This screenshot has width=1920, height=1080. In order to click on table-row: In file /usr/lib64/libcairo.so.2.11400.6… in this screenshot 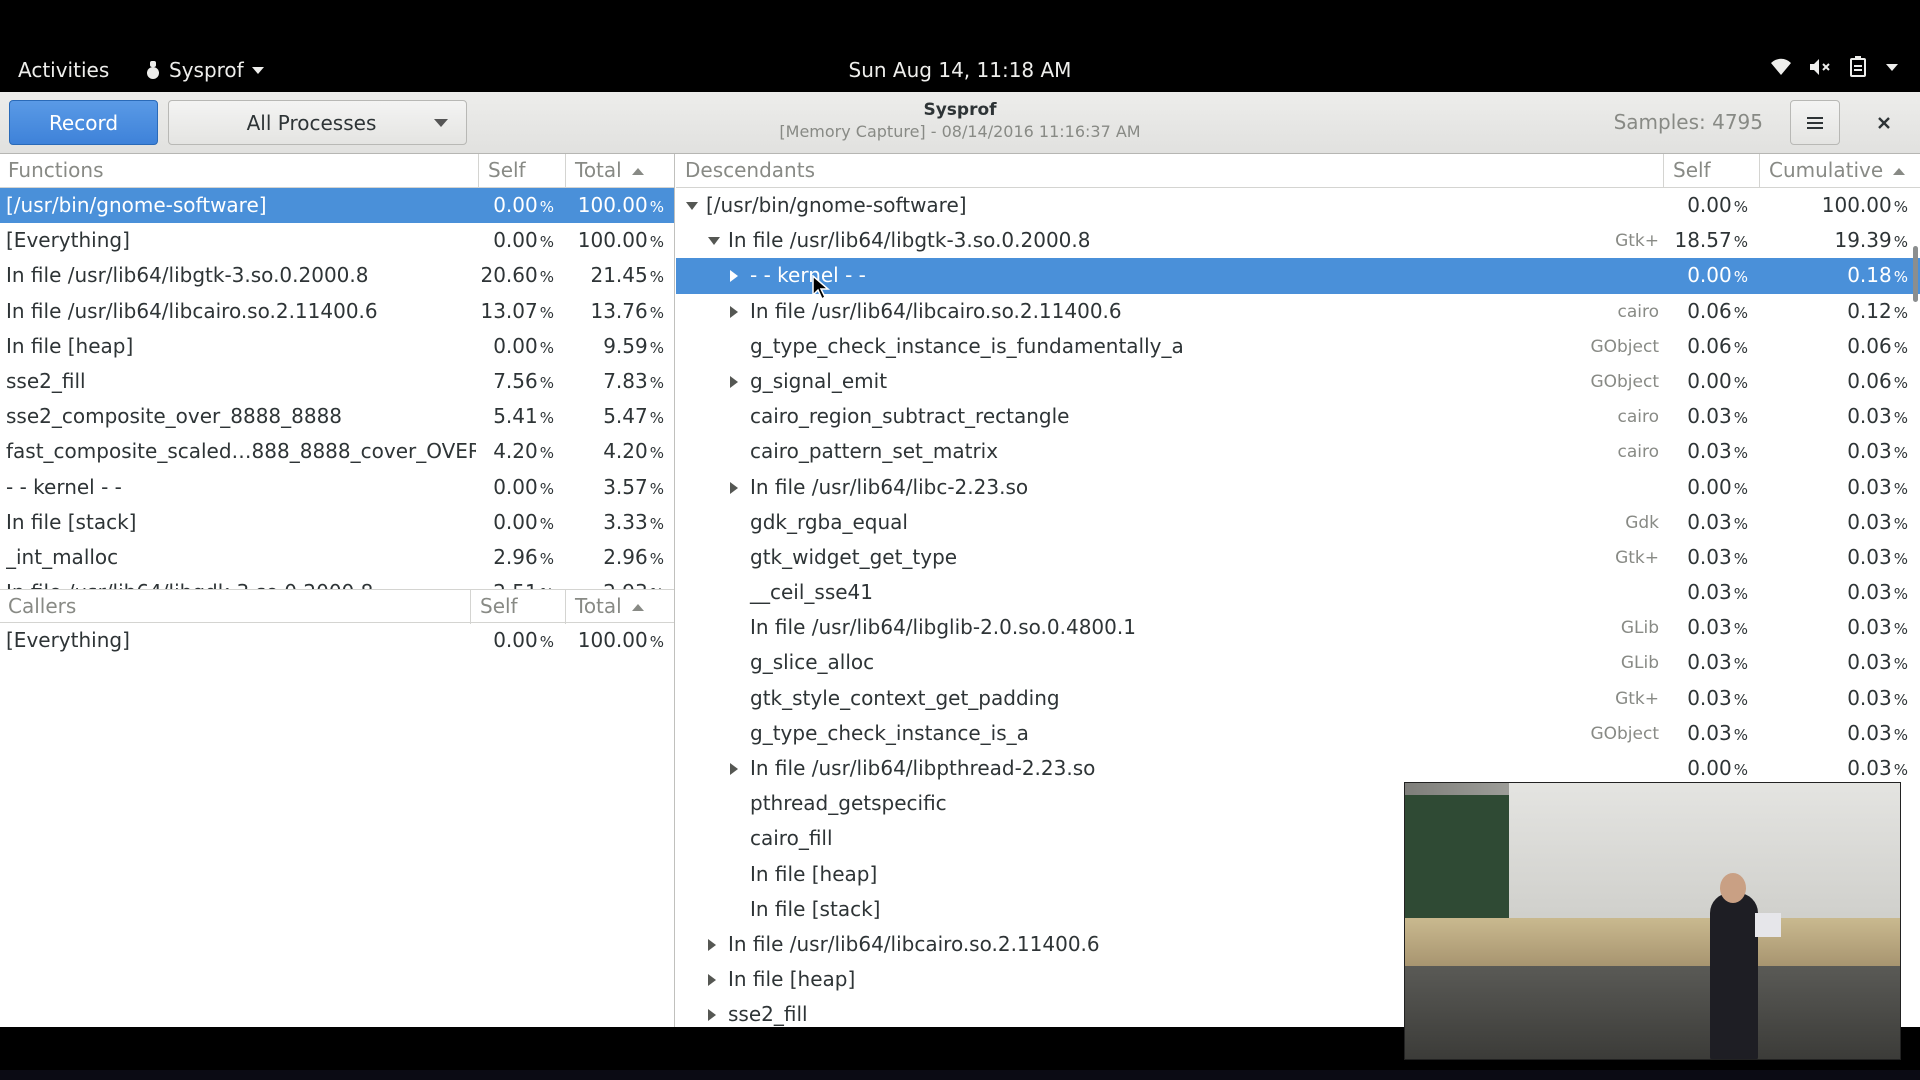, I will do `click(337, 311)`.